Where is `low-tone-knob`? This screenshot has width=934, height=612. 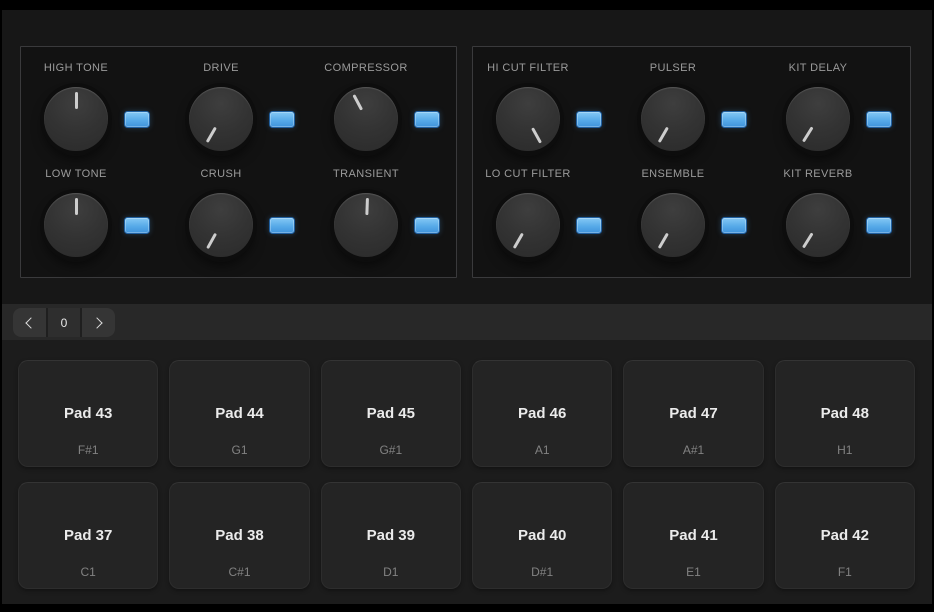 low-tone-knob is located at coordinates (76, 225).